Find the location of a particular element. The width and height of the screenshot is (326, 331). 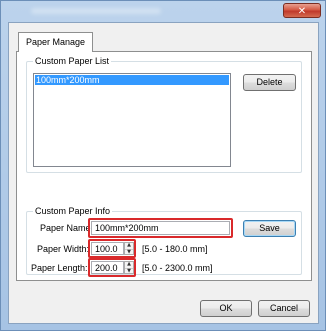

save-button: Save is located at coordinates (269, 228).